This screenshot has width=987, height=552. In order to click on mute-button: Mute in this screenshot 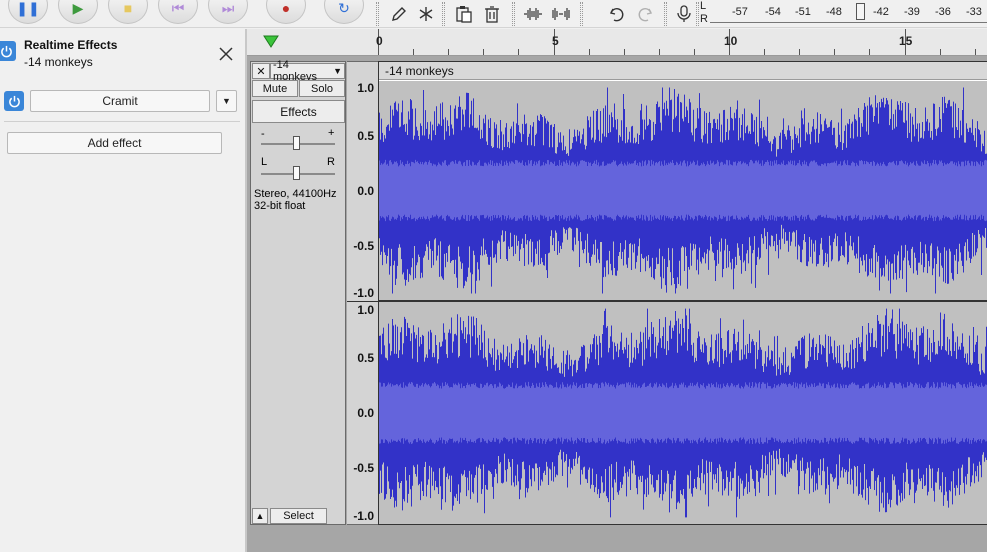, I will do `click(275, 88)`.